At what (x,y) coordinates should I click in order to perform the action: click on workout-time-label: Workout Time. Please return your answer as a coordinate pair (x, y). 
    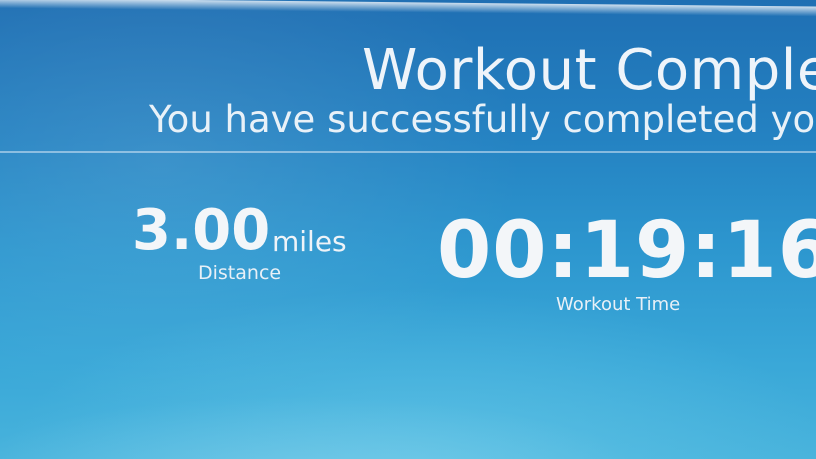
    Looking at the image, I should click on (618, 304).